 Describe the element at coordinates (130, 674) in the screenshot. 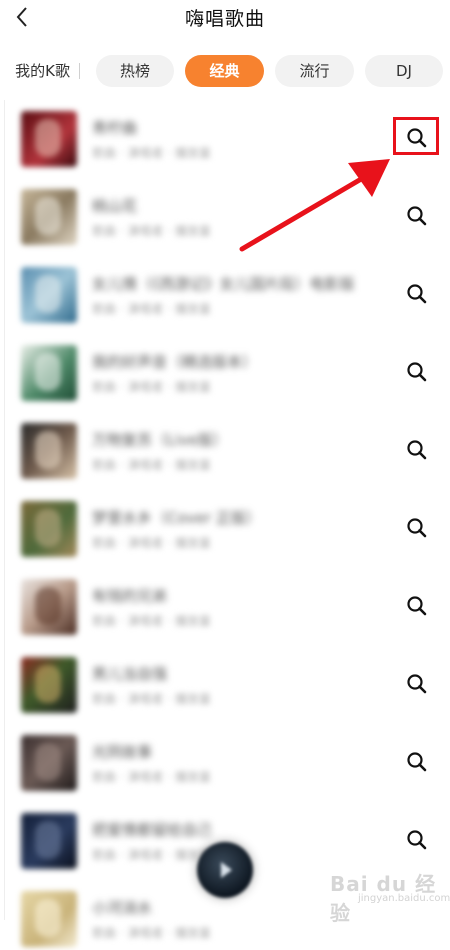

I see `song-title: 男儿当自强` at that location.